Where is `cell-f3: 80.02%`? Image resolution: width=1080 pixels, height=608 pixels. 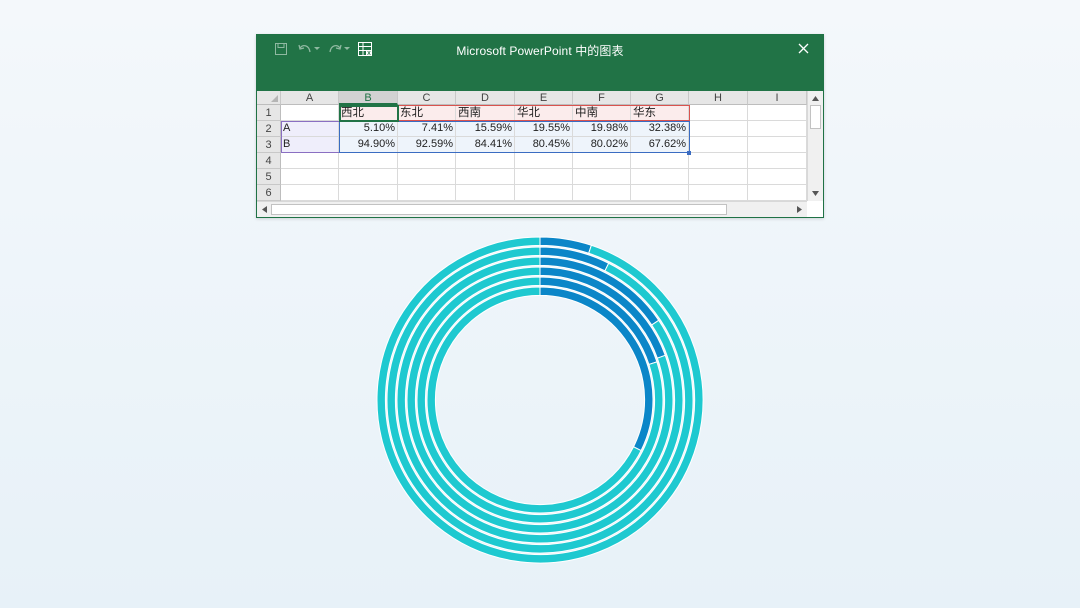 cell-f3: 80.02% is located at coordinates (602, 145).